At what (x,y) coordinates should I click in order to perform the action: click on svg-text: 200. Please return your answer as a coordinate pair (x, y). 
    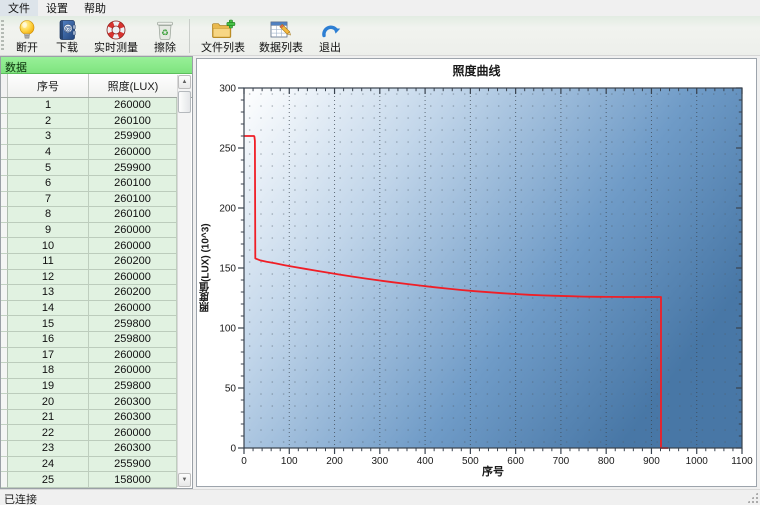
    Looking at the image, I should click on (227, 209).